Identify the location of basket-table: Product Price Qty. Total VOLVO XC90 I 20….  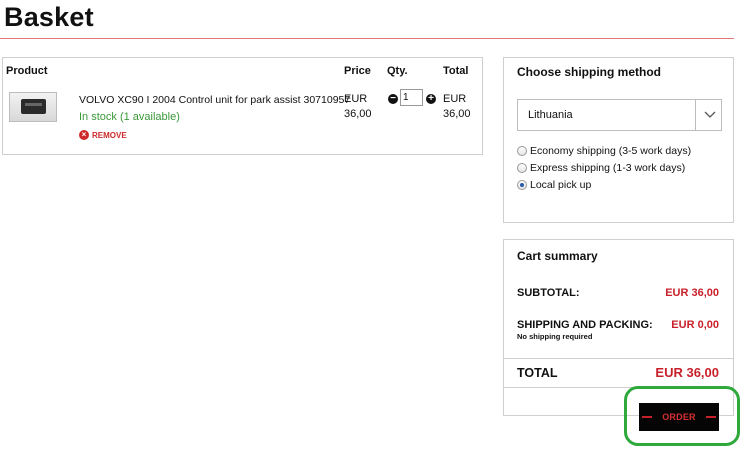
(242, 106).